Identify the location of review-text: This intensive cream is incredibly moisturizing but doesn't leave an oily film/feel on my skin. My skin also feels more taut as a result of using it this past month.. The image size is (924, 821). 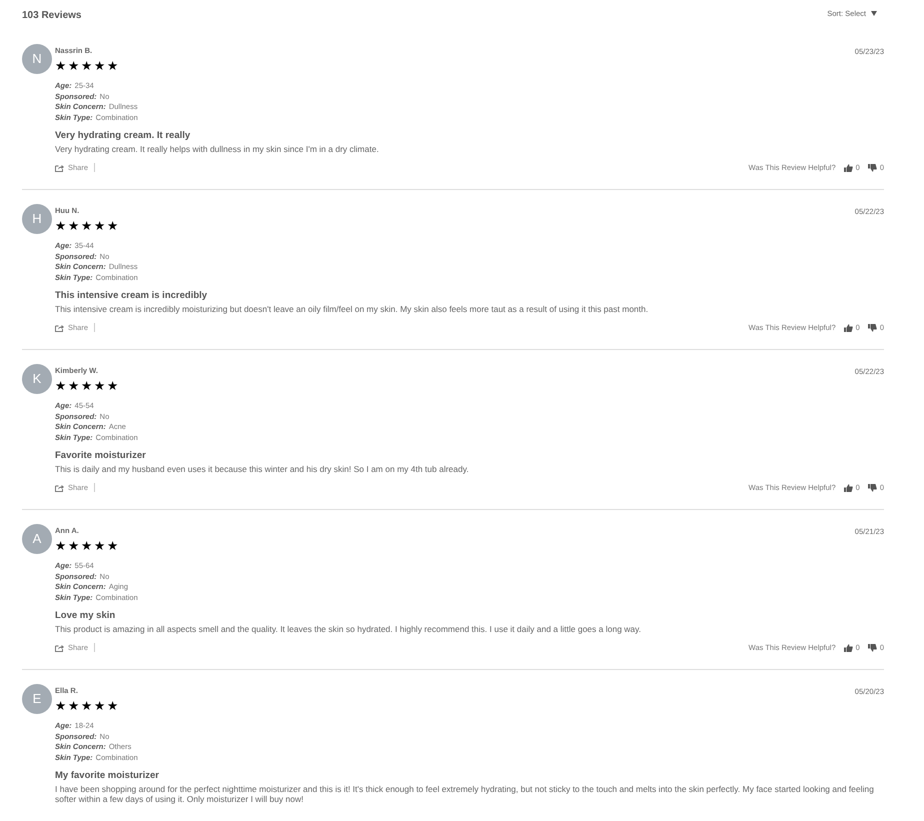
(352, 309).